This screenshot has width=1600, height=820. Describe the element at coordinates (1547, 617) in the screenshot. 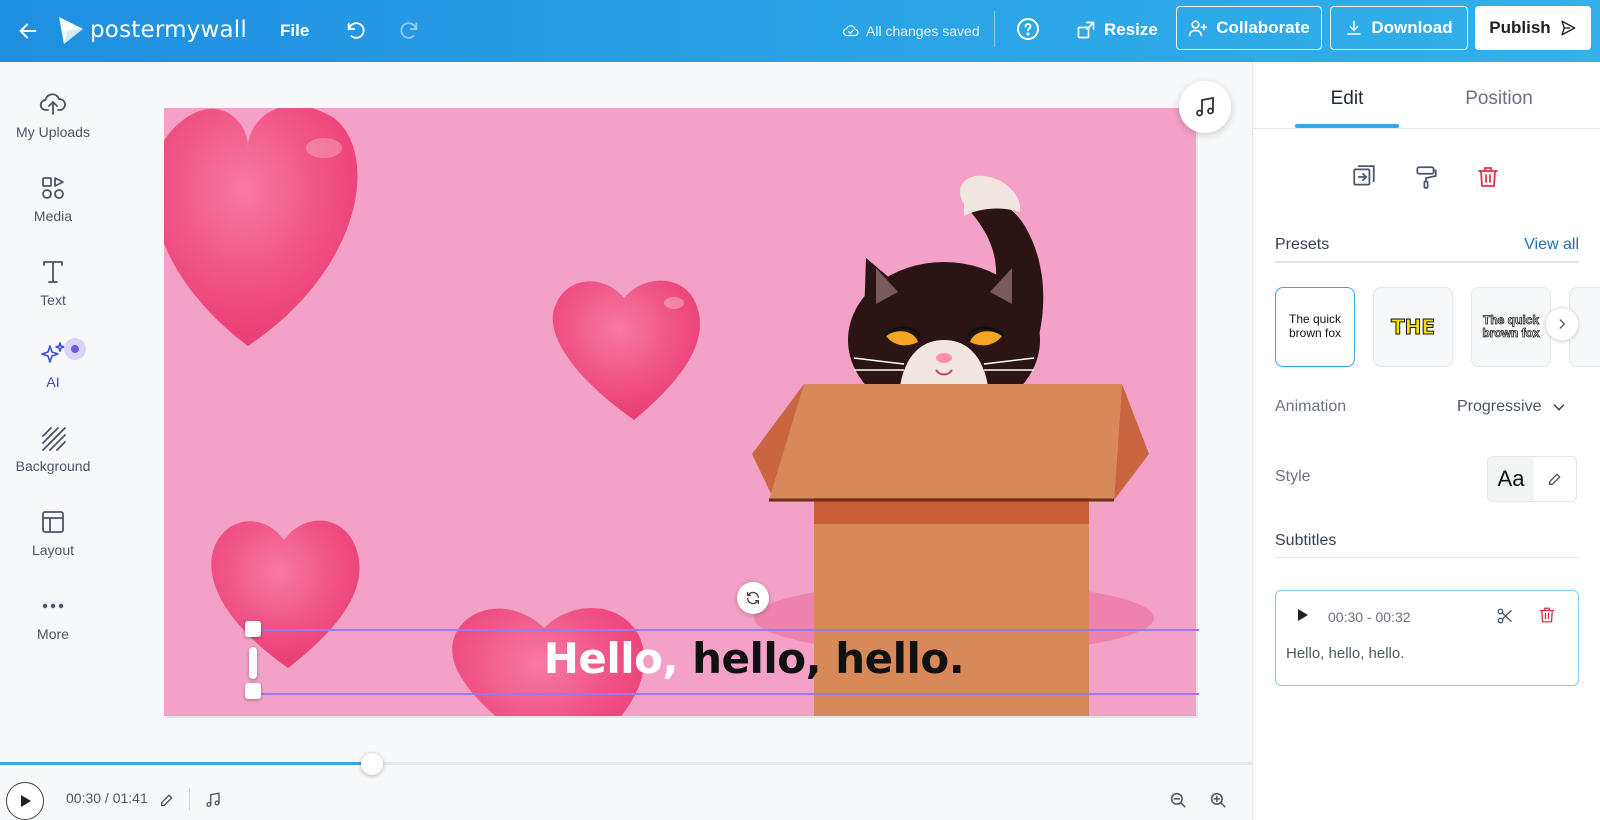

I see `subtitle-delete-icon` at that location.